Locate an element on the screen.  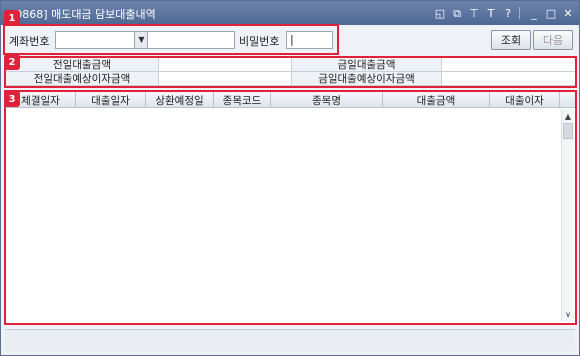
today-interest-label: 금일대출예상이자금액 is located at coordinates (367, 79).